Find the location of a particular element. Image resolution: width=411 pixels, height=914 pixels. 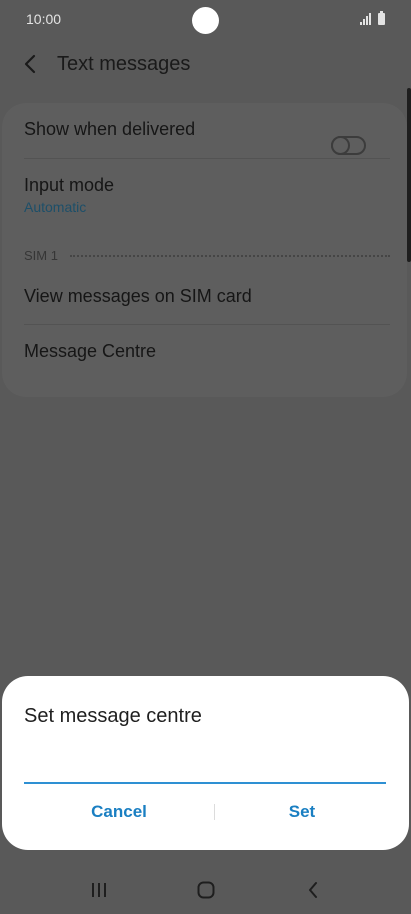

chevron-left-icon is located at coordinates (30, 64).